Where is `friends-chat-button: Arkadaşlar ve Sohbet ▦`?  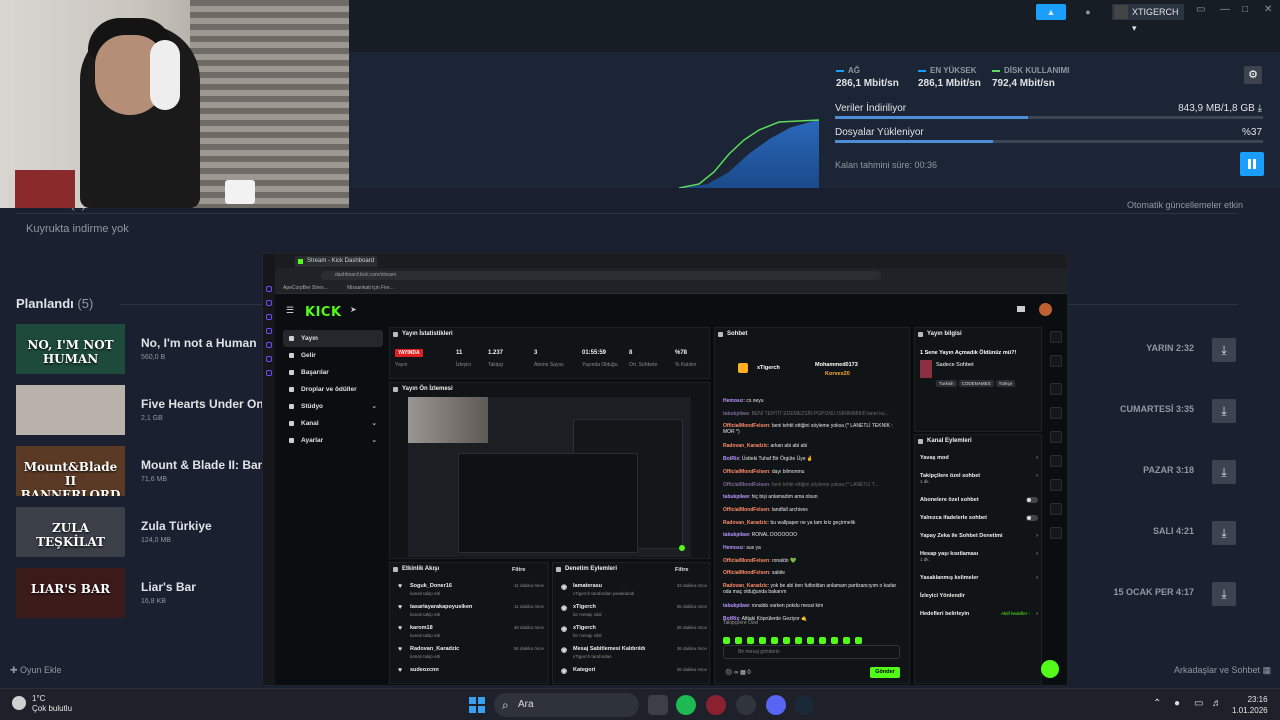
friends-chat-button: Arkadaşlar ve Sohbet ▦ is located at coordinates (1222, 670).